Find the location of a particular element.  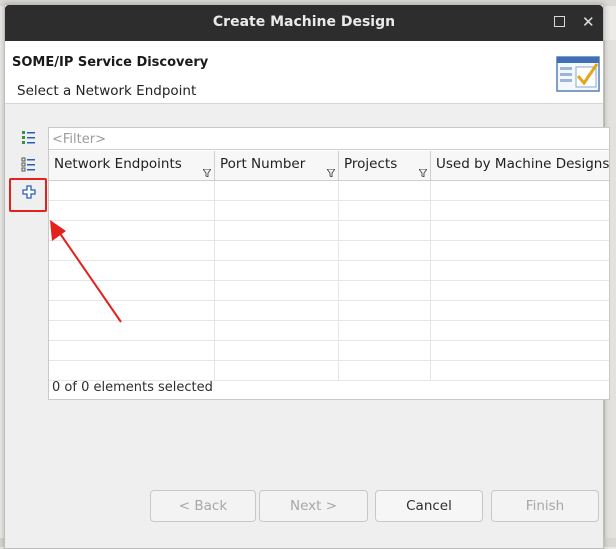

maximize-icon is located at coordinates (559, 21).